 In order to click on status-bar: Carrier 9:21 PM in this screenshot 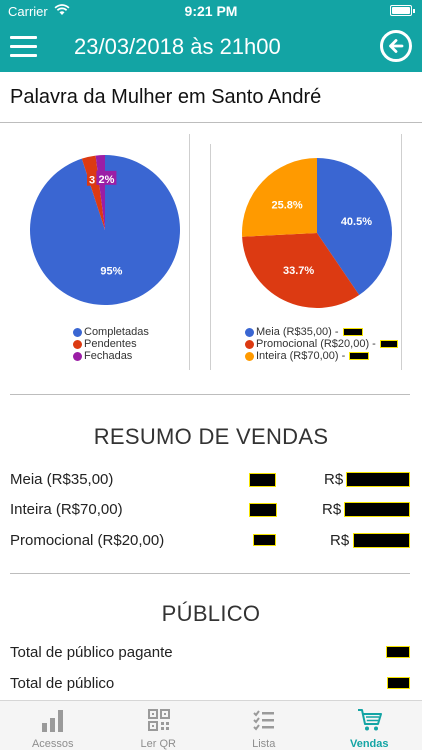, I will do `click(211, 11)`.